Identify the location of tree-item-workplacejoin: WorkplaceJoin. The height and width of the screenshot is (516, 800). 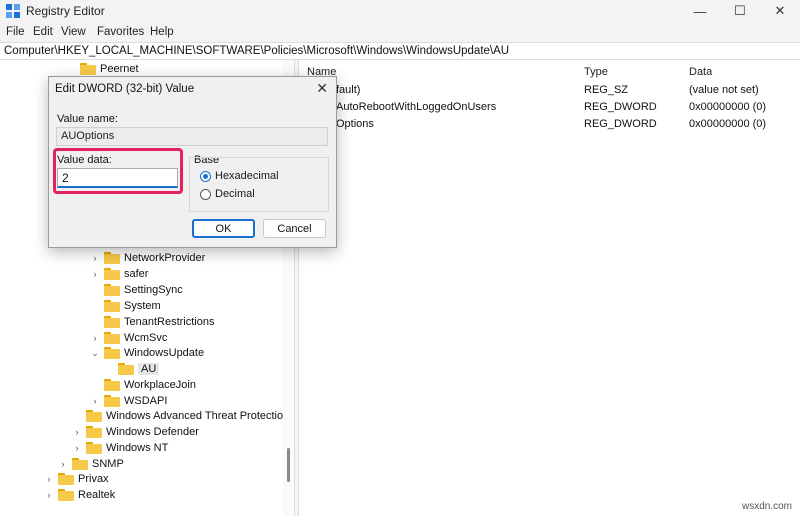
(143, 385).